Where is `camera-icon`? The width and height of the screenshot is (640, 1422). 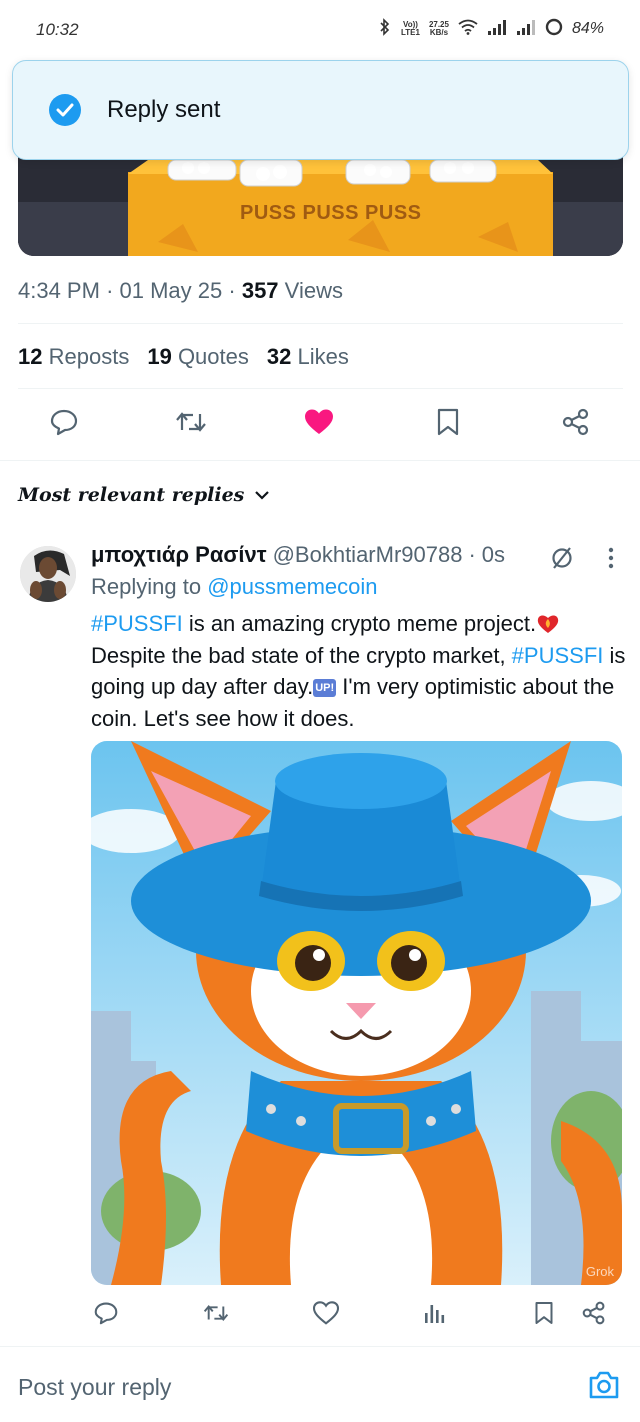 camera-icon is located at coordinates (604, 1387).